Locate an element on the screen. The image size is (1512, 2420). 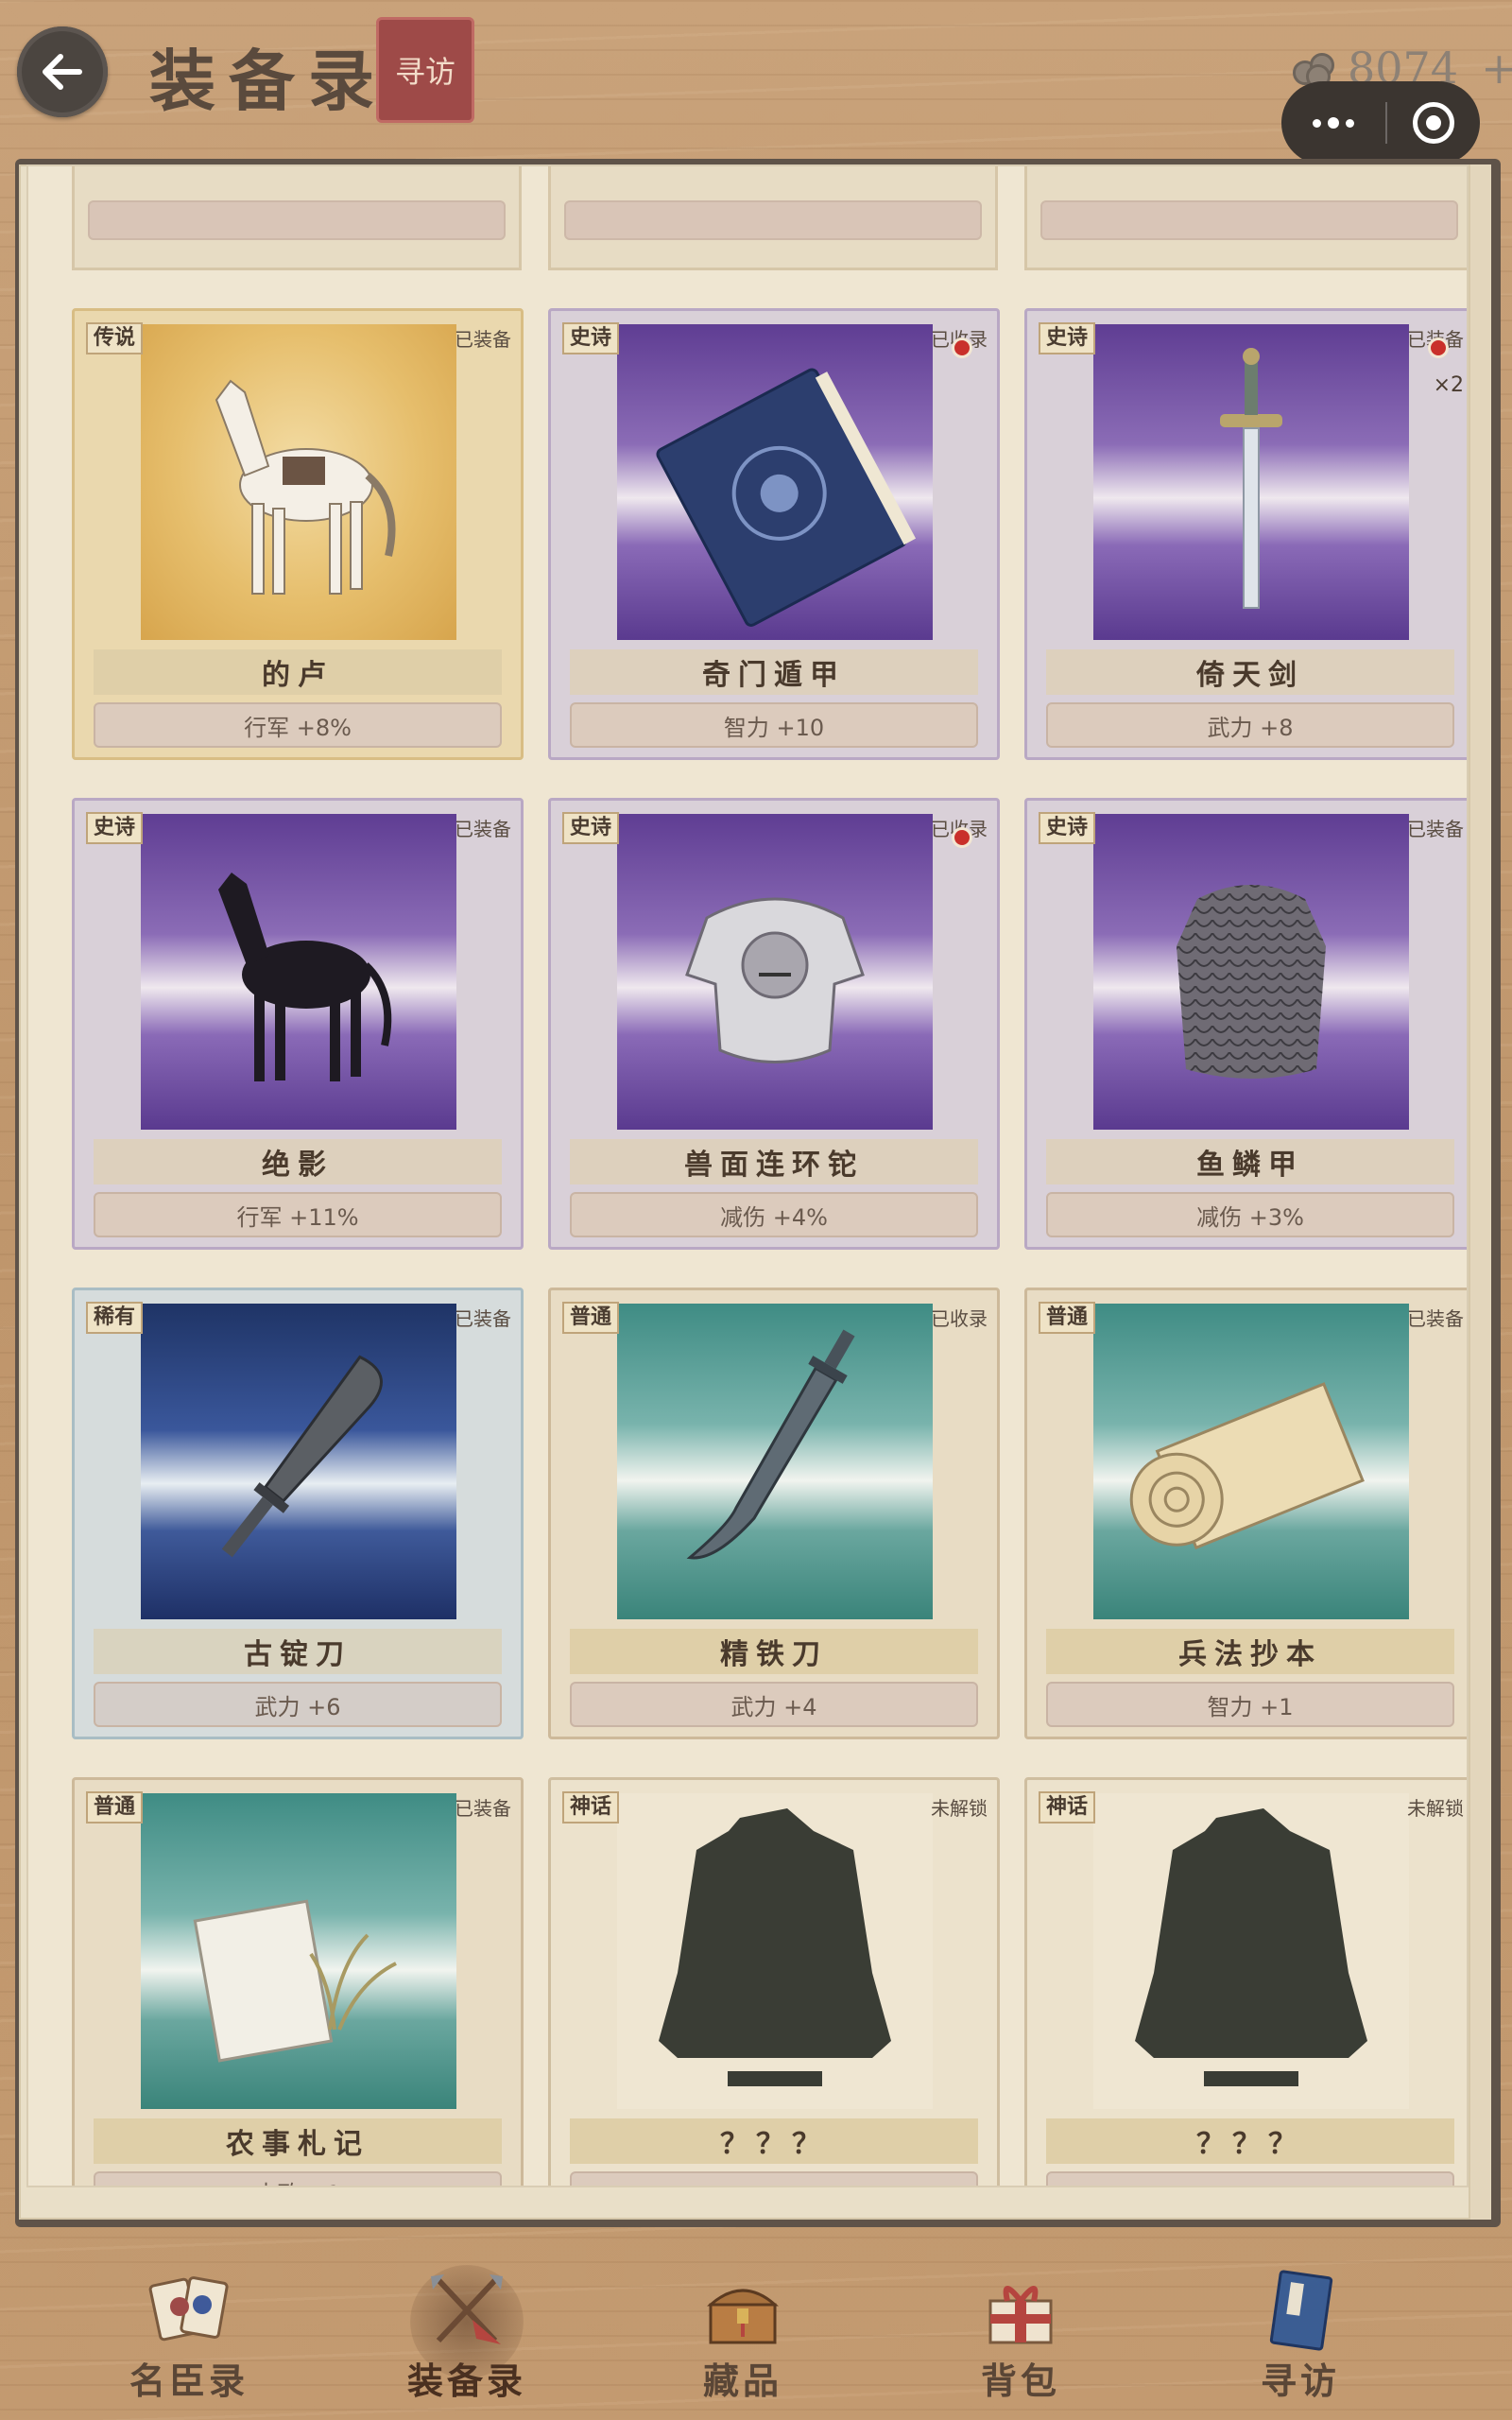
equipment-card: 普通 已装备兵法抄本智力 +1 is located at coordinates (1245, 1513).